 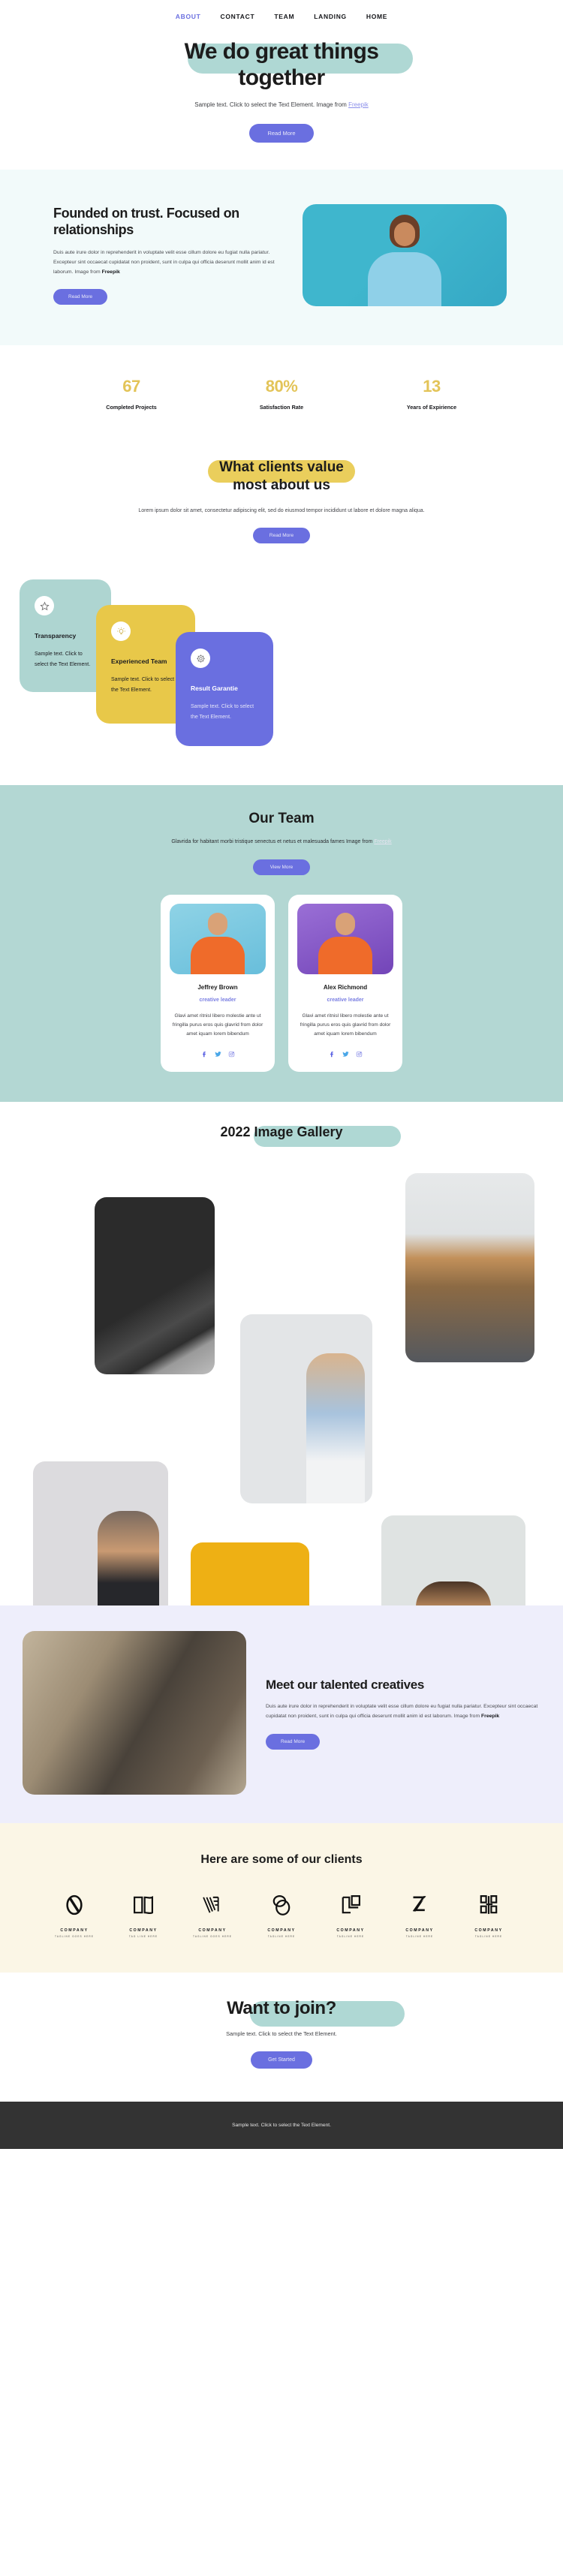 What do you see at coordinates (491, 1717) in the screenshot?
I see `creatives-body-bold: Freepik` at bounding box center [491, 1717].